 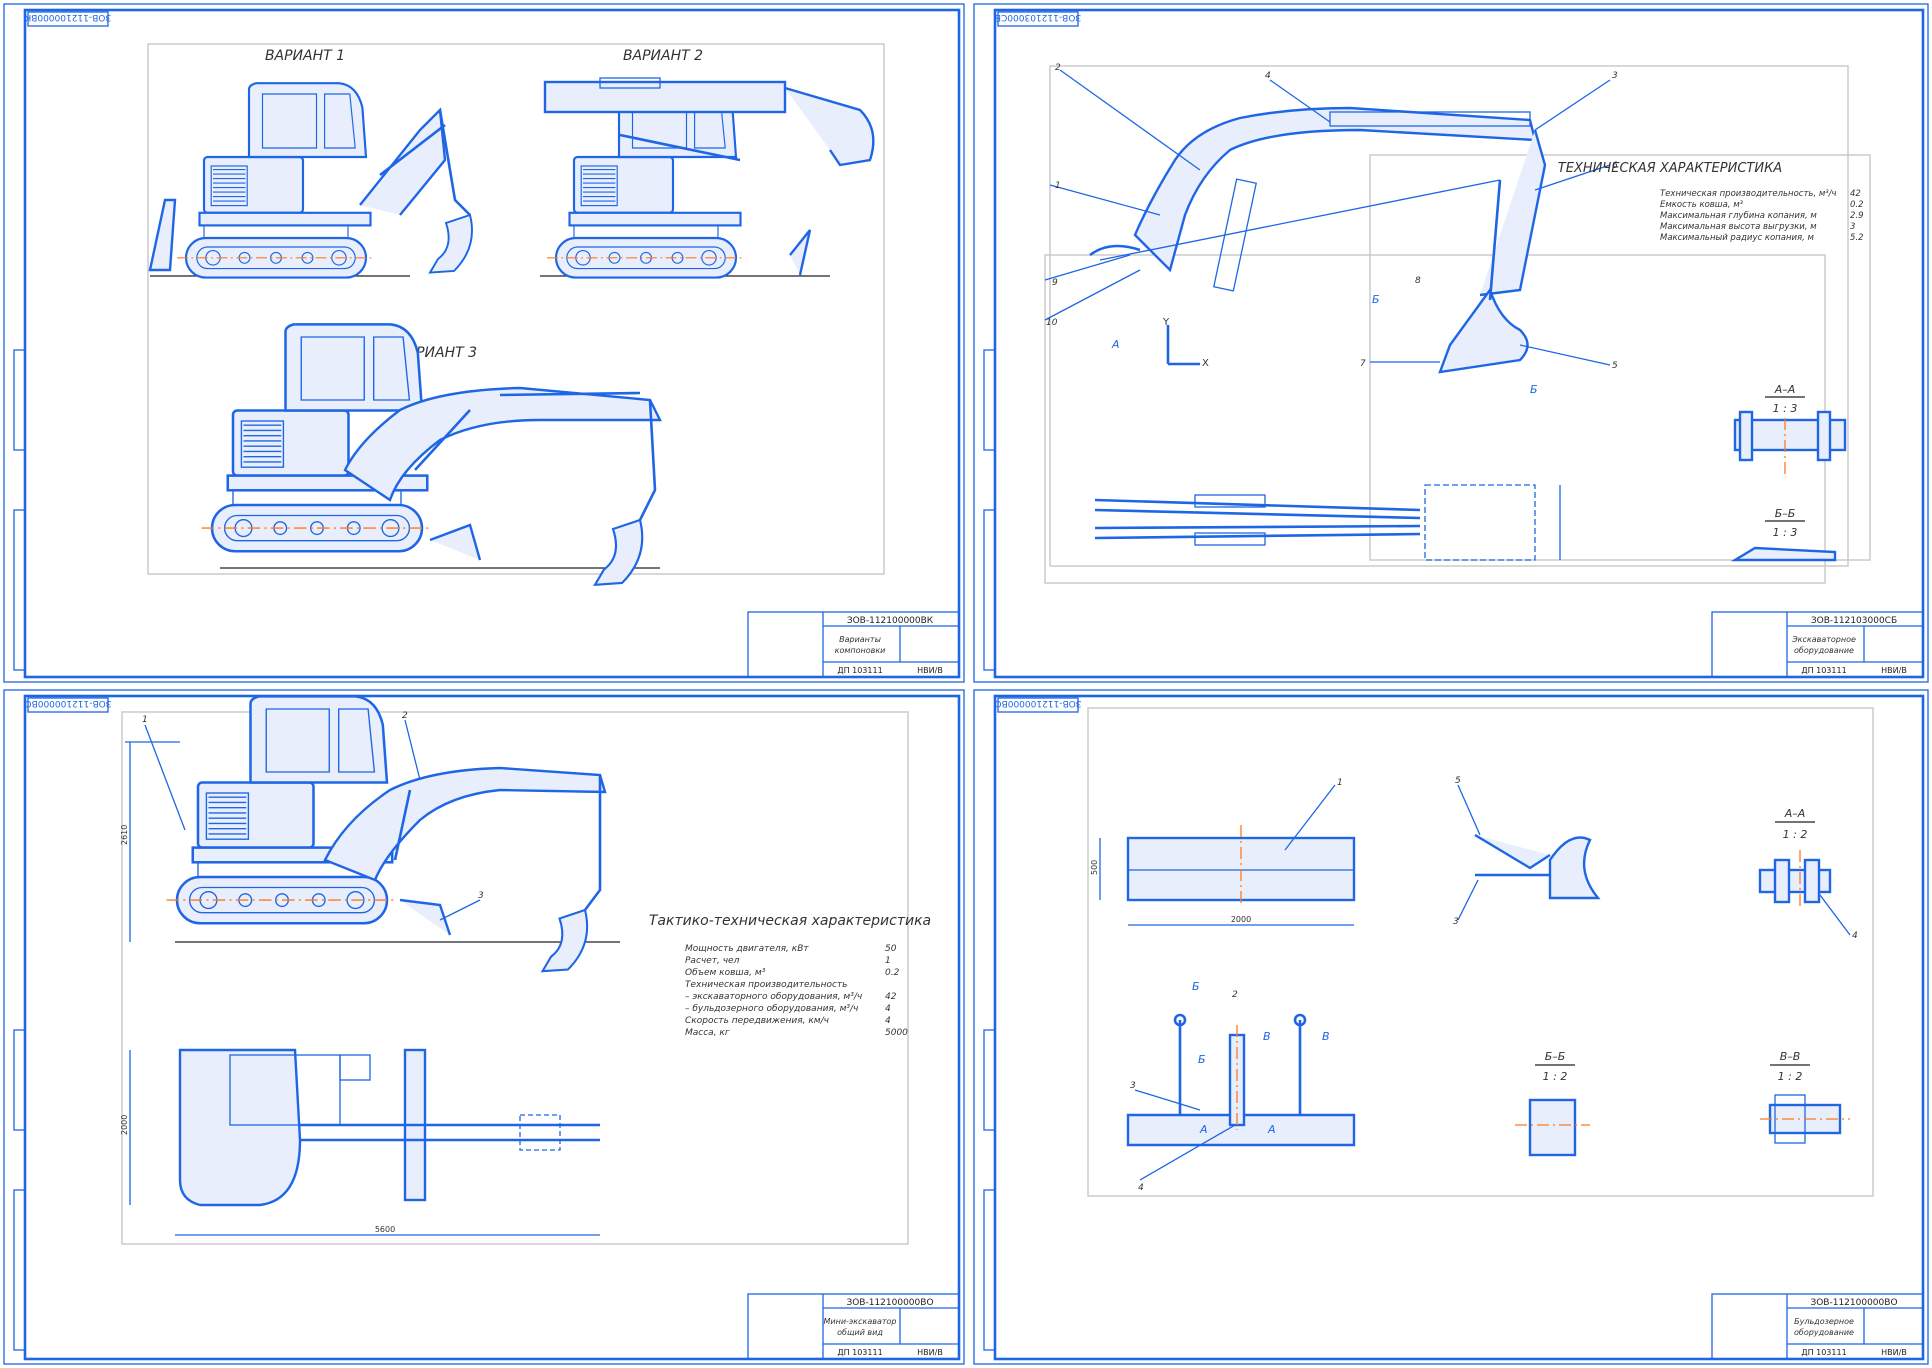 I want to click on dim-width: 2000, so click(x=124, y=1125).